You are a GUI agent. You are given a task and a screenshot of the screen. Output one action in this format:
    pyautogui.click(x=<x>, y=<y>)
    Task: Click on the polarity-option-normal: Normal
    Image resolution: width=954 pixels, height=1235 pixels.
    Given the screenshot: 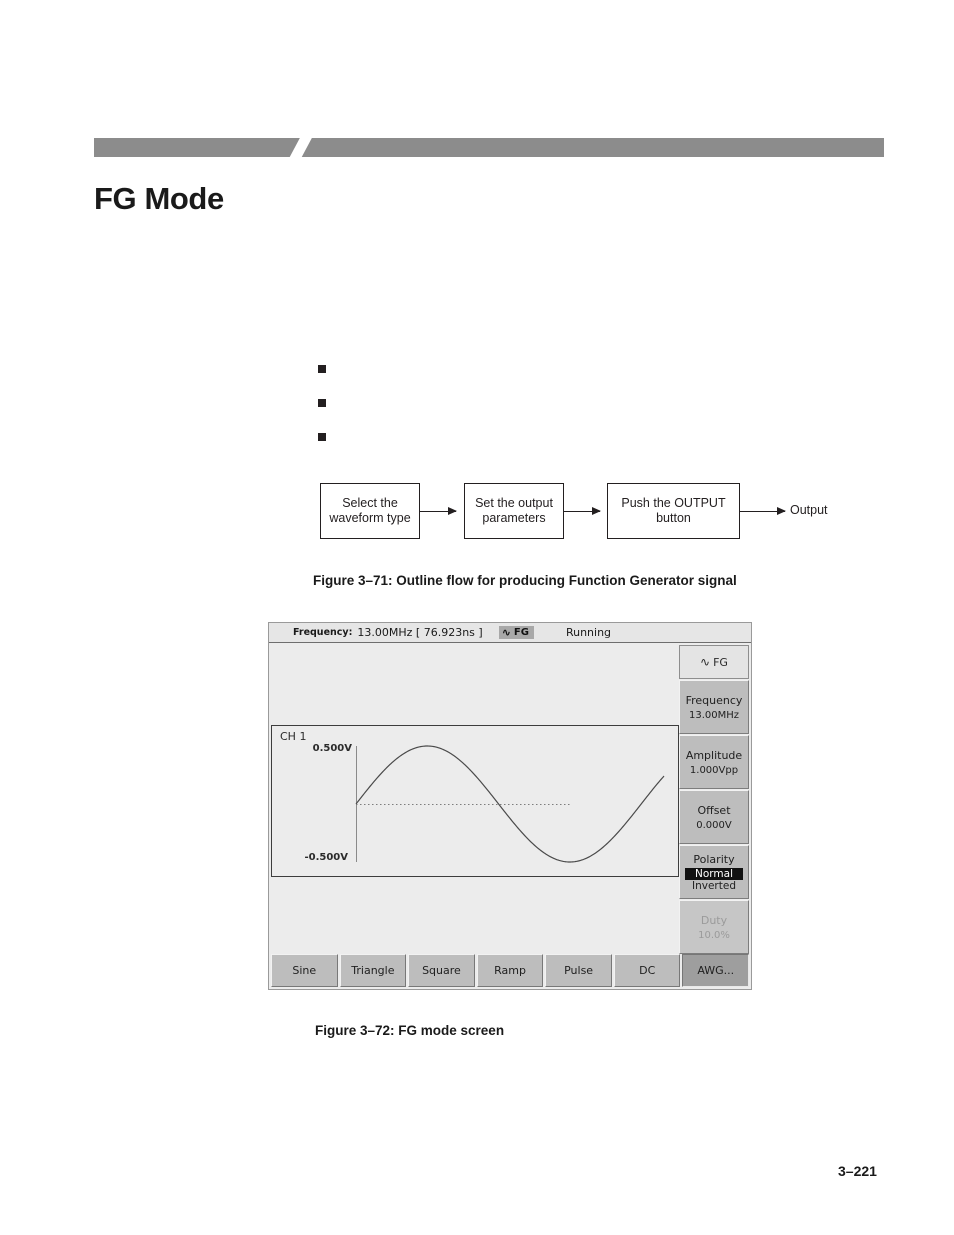 What is the action you would take?
    pyautogui.click(x=714, y=873)
    